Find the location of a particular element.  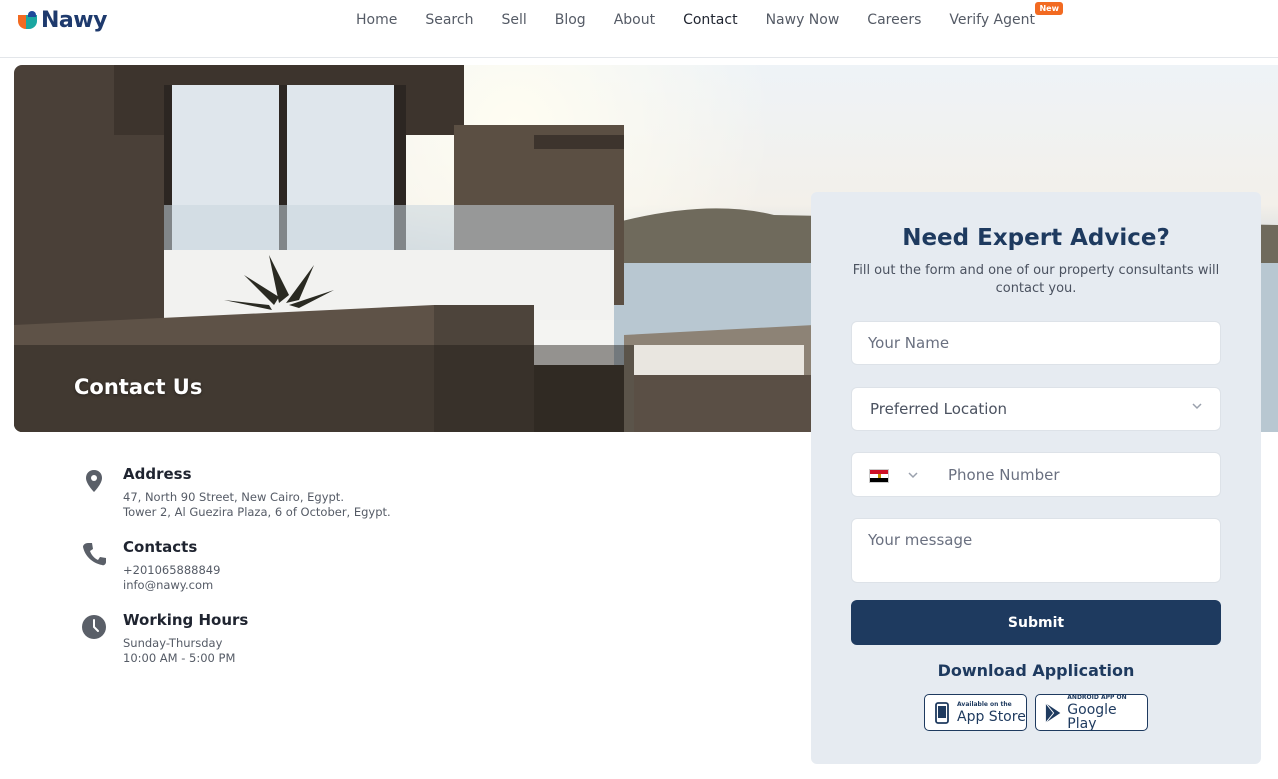

nawy-logo: Nawy is located at coordinates (62, 20).